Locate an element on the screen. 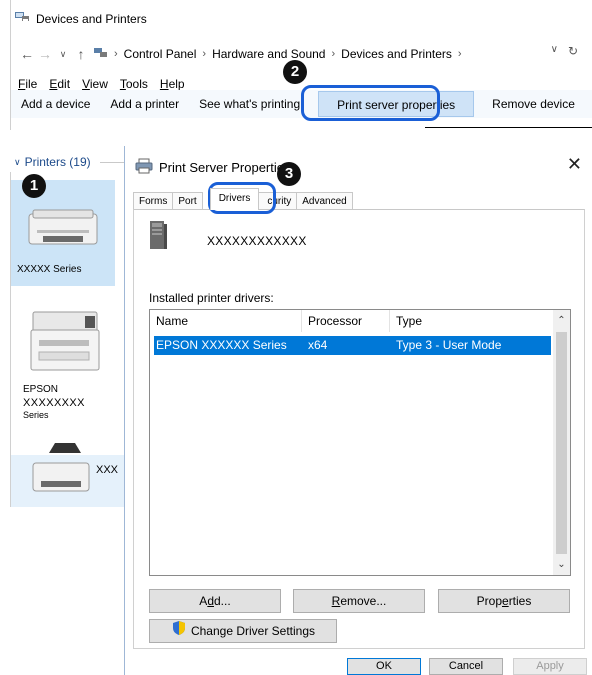 The image size is (592, 675). driver-name: EPSON XXXXXX Series is located at coordinates (221, 345).